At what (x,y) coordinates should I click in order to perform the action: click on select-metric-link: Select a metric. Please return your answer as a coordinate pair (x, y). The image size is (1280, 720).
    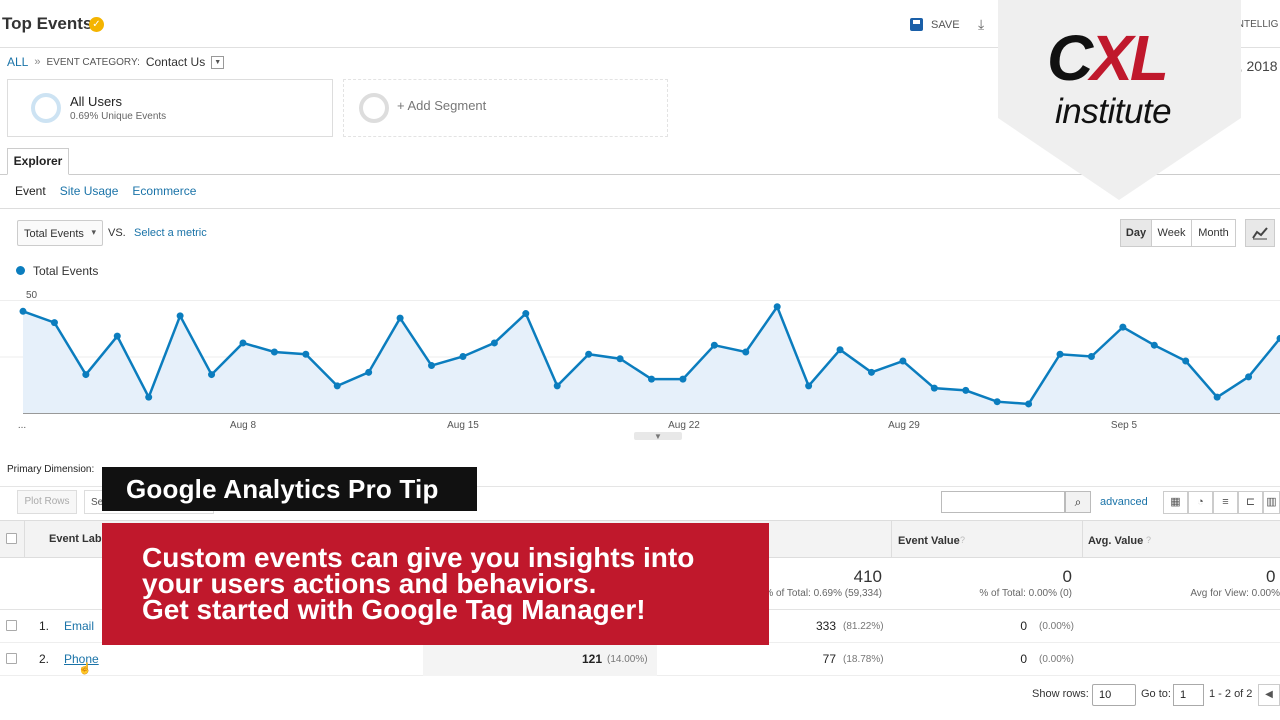
    Looking at the image, I should click on (170, 233).